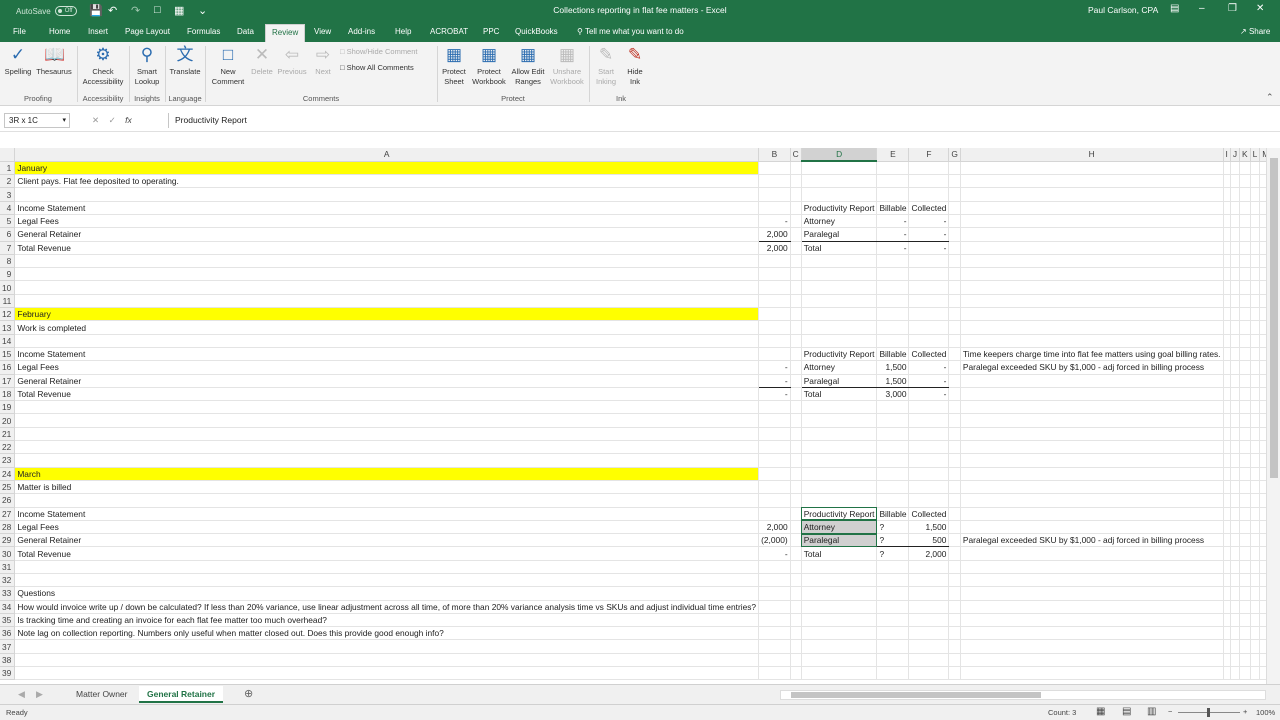  What do you see at coordinates (774, 460) in the screenshot?
I see `cell-B23` at bounding box center [774, 460].